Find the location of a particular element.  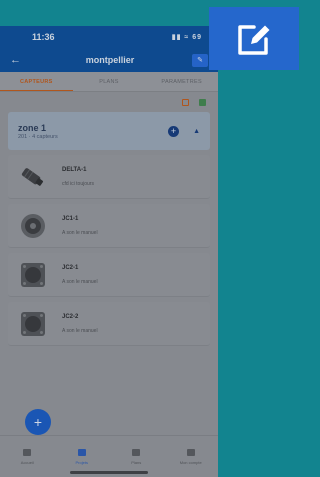

status-time: 11:36 is located at coordinates (43, 37).